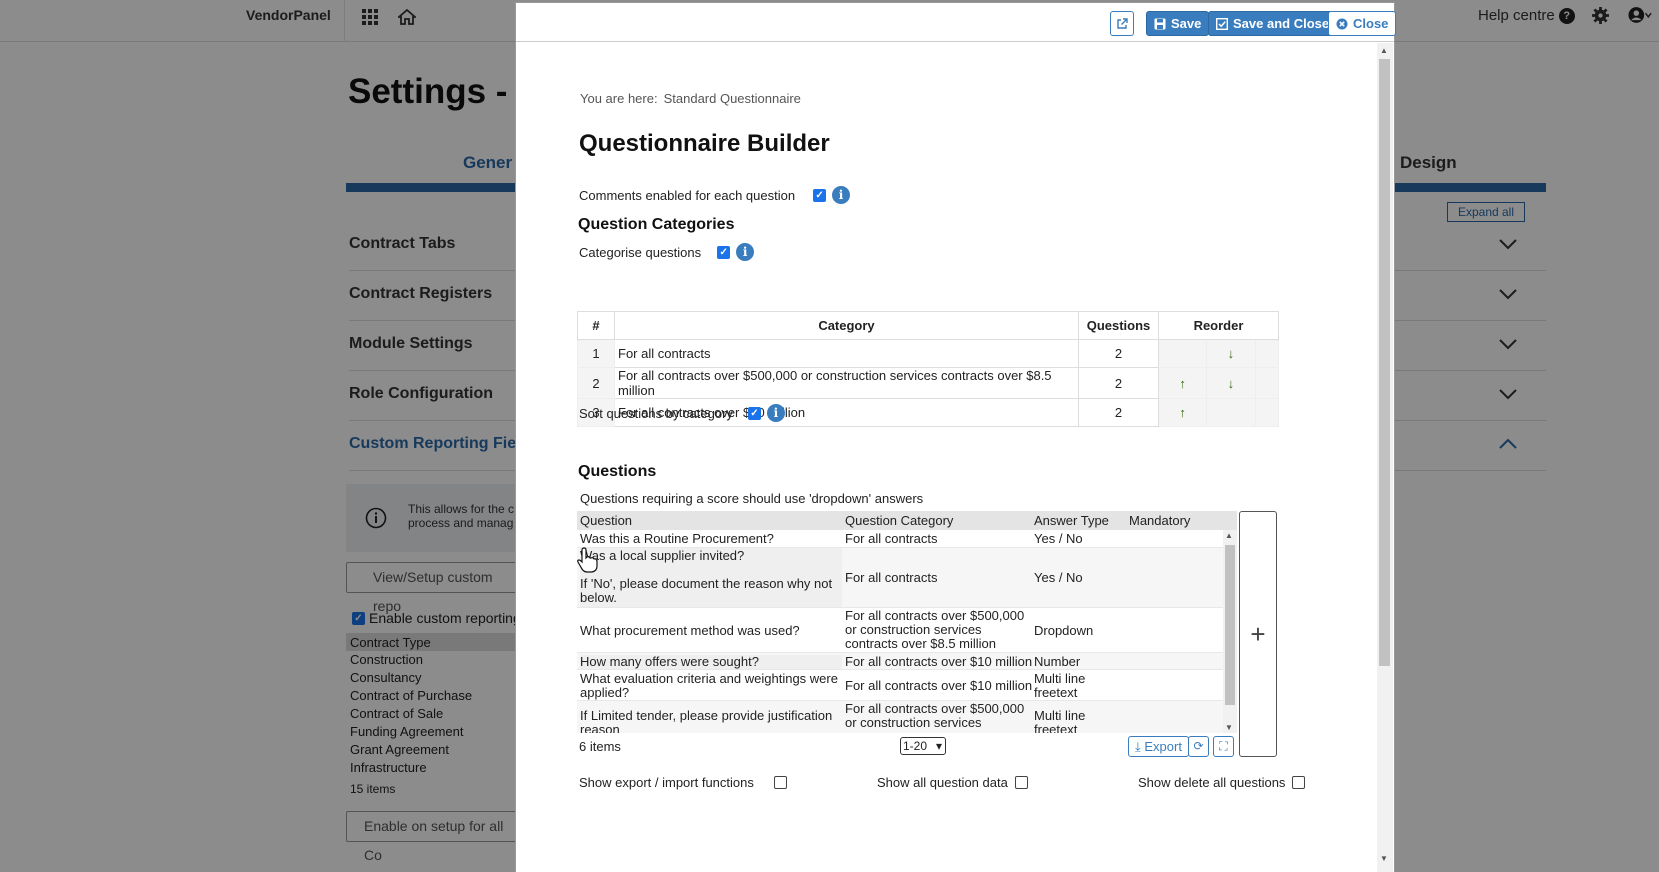 The width and height of the screenshot is (1659, 872). What do you see at coordinates (617, 471) in the screenshot?
I see `questions-heading: Questions` at bounding box center [617, 471].